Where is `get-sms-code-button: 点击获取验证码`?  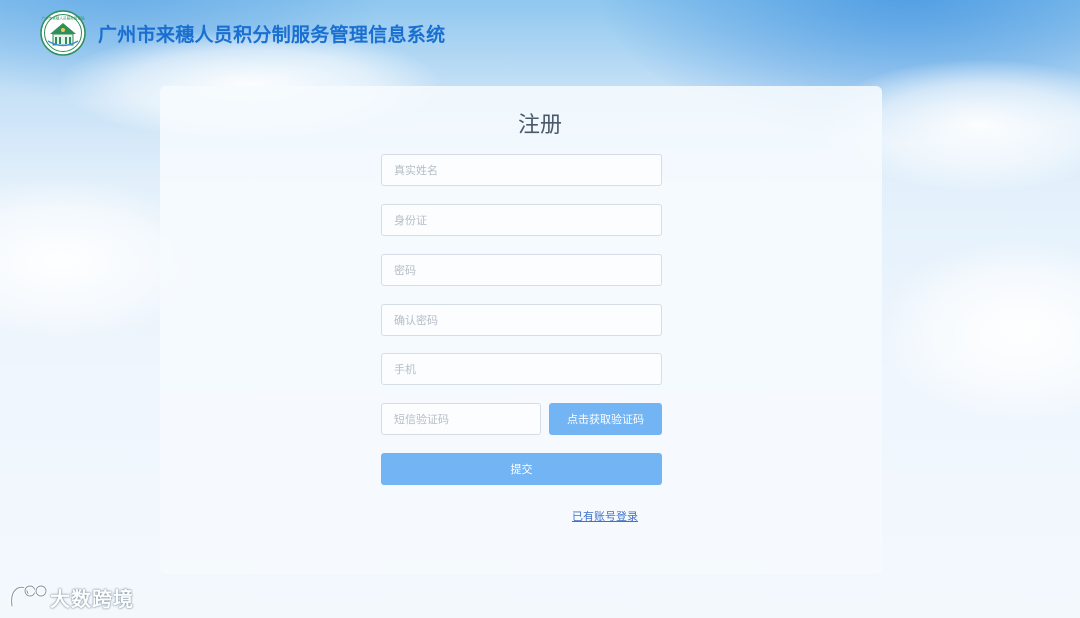 get-sms-code-button: 点击获取验证码 is located at coordinates (605, 419).